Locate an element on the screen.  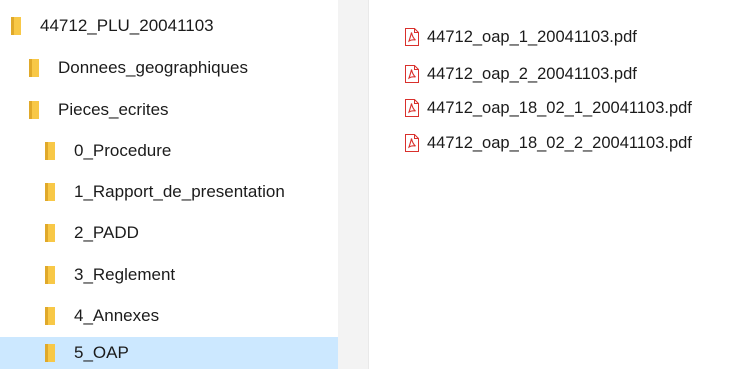
tree-item-label: Donnees_geographiques is located at coordinates (153, 67).